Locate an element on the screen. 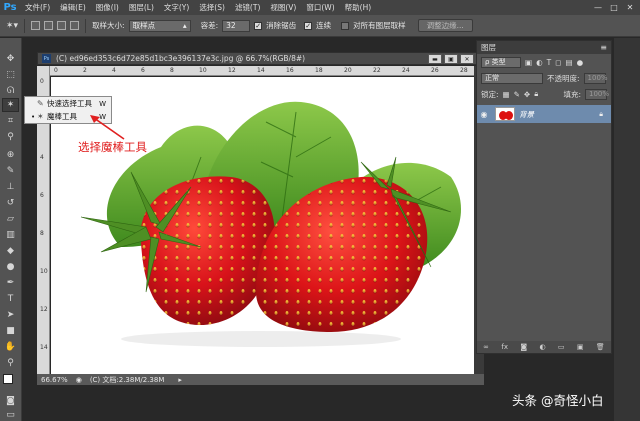  close-button: ✕ is located at coordinates (630, 7).